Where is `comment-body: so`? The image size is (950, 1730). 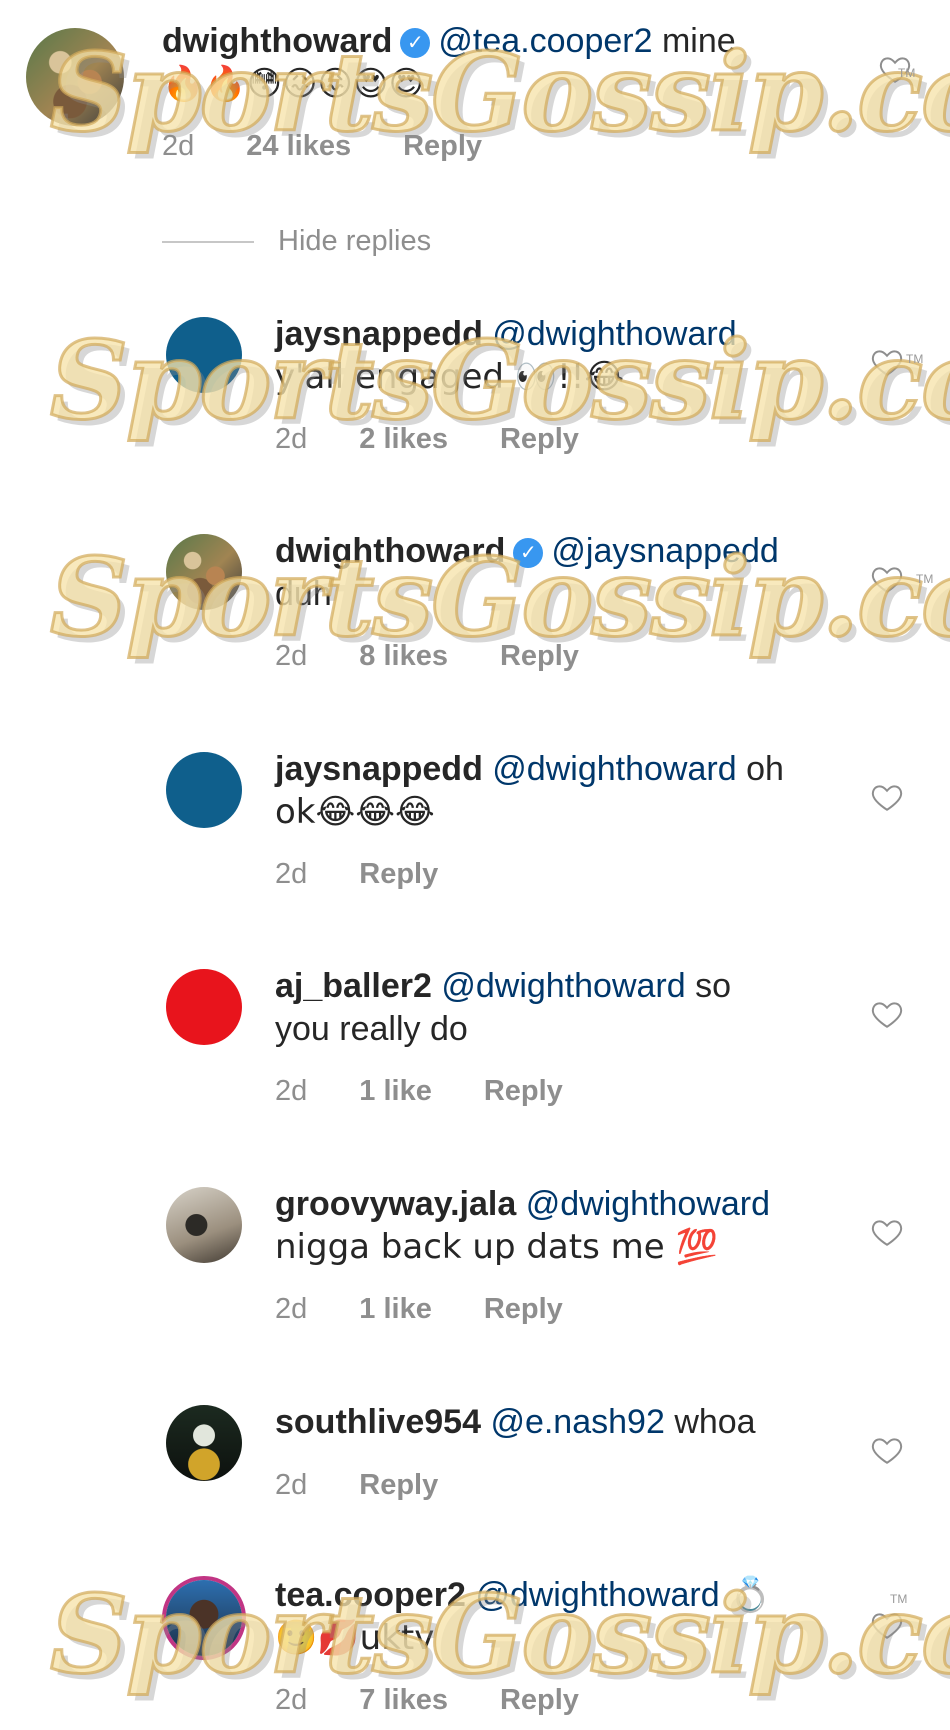 comment-body: so is located at coordinates (713, 986).